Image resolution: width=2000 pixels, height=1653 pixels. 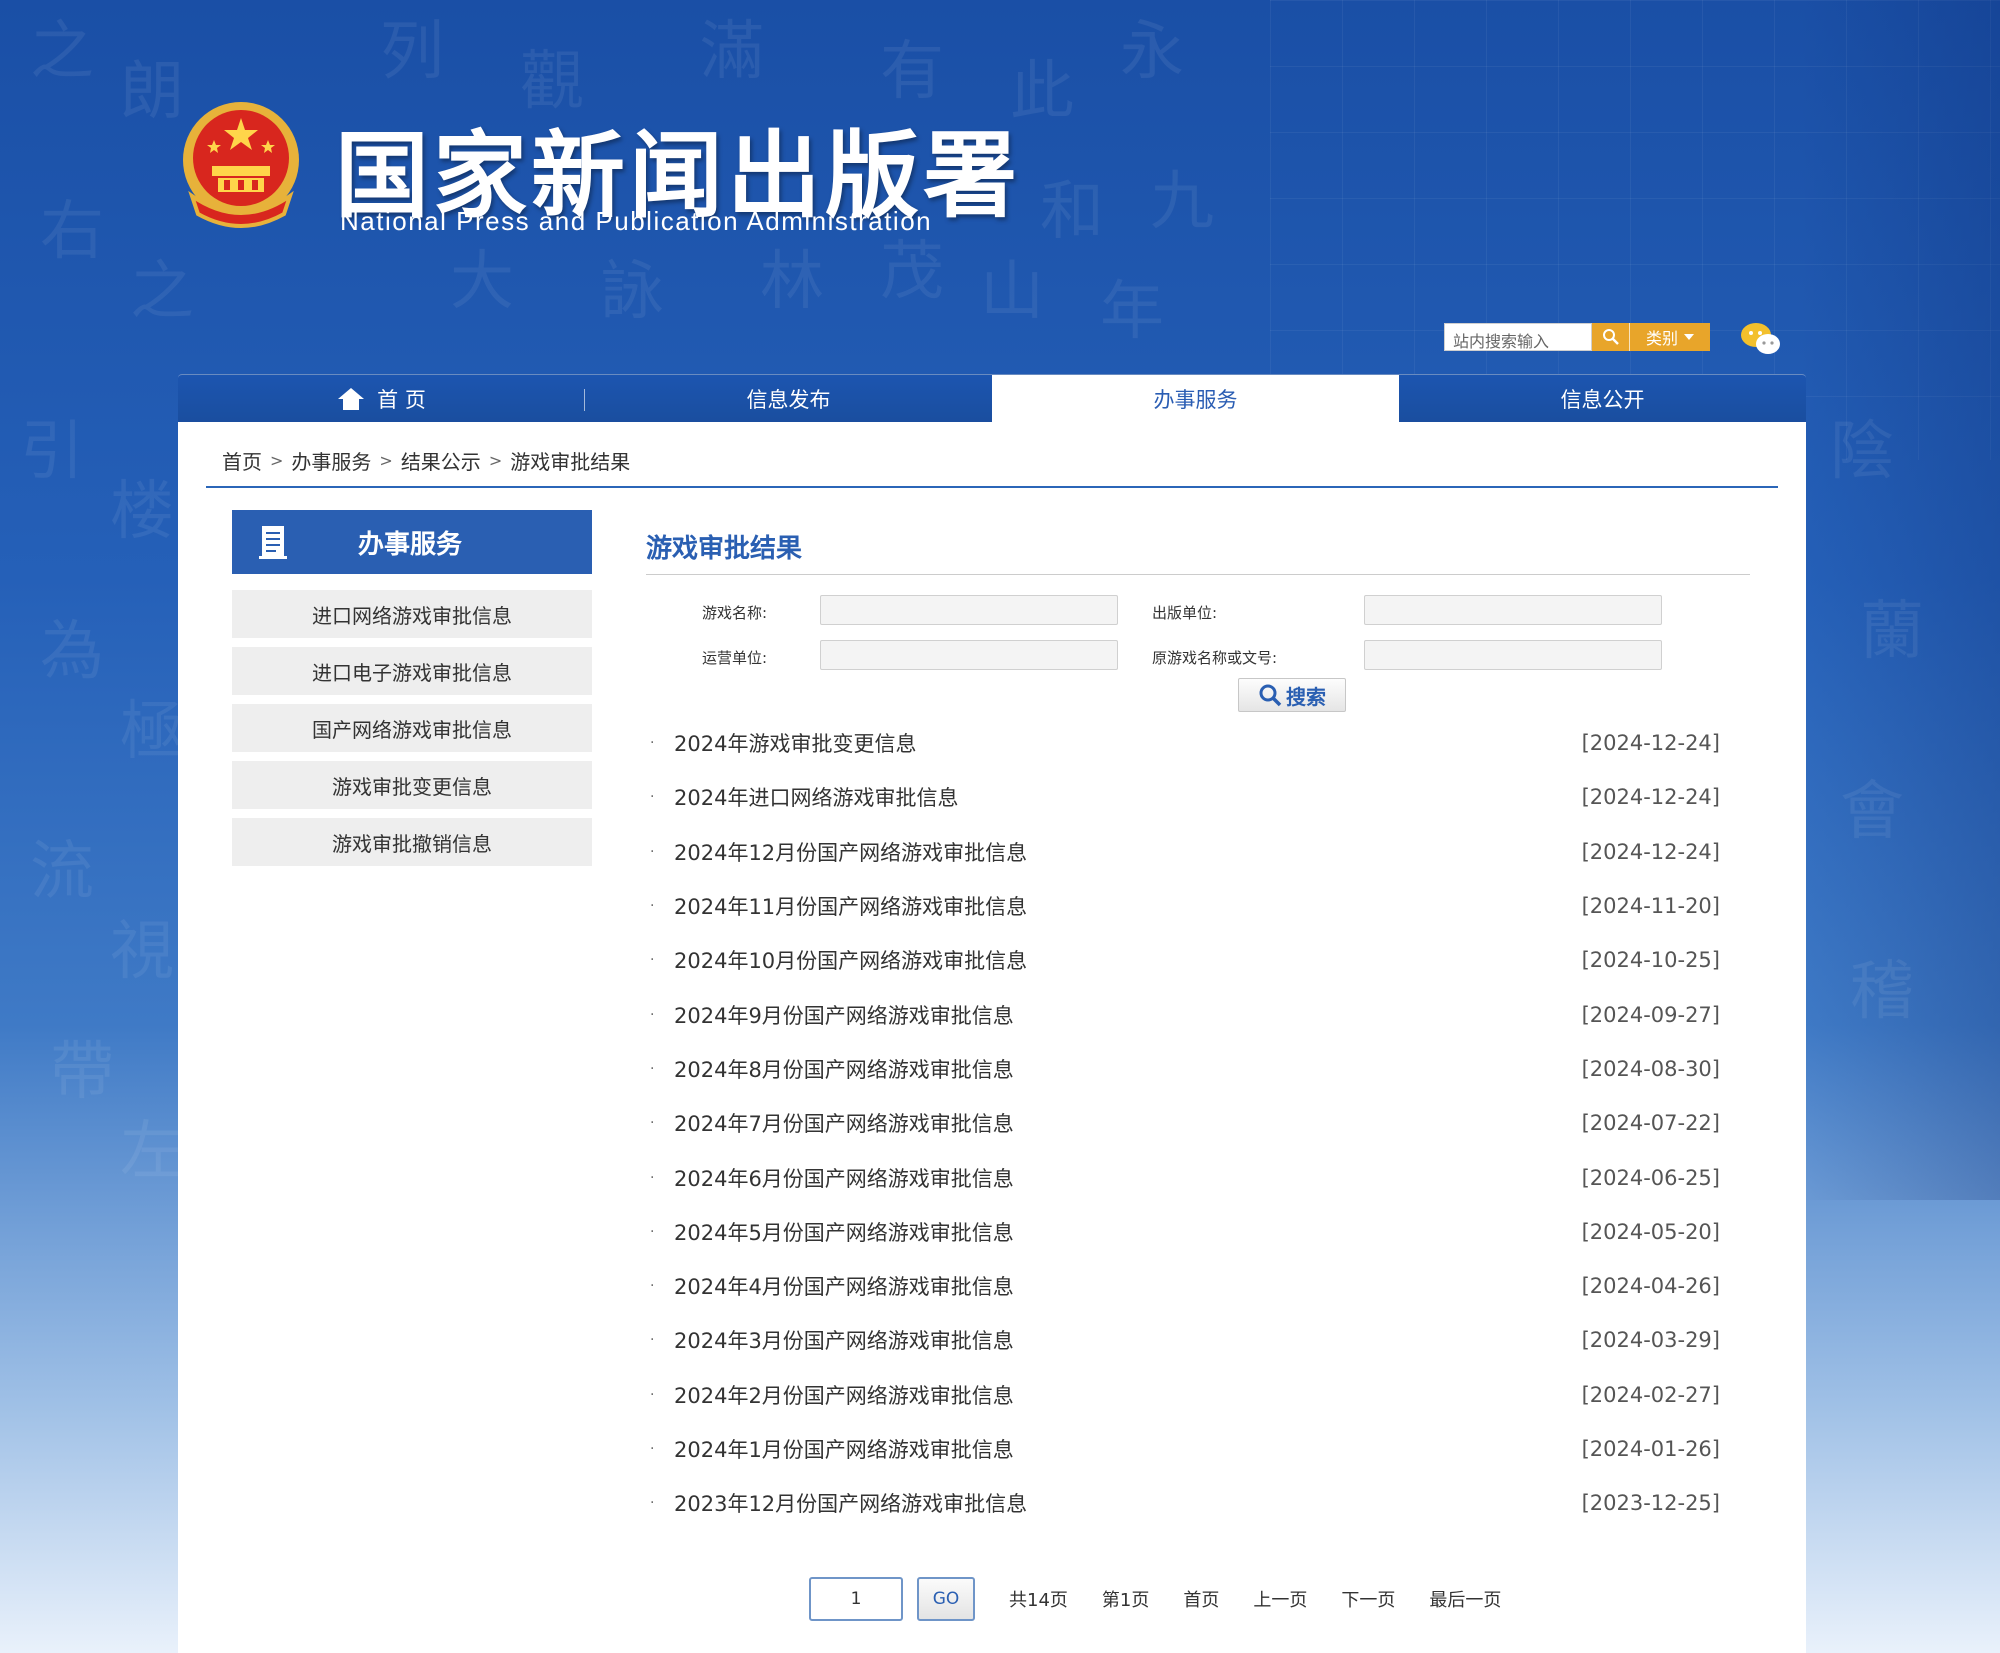 What do you see at coordinates (1368, 1599) in the screenshot?
I see `next-page-link: 下一页` at bounding box center [1368, 1599].